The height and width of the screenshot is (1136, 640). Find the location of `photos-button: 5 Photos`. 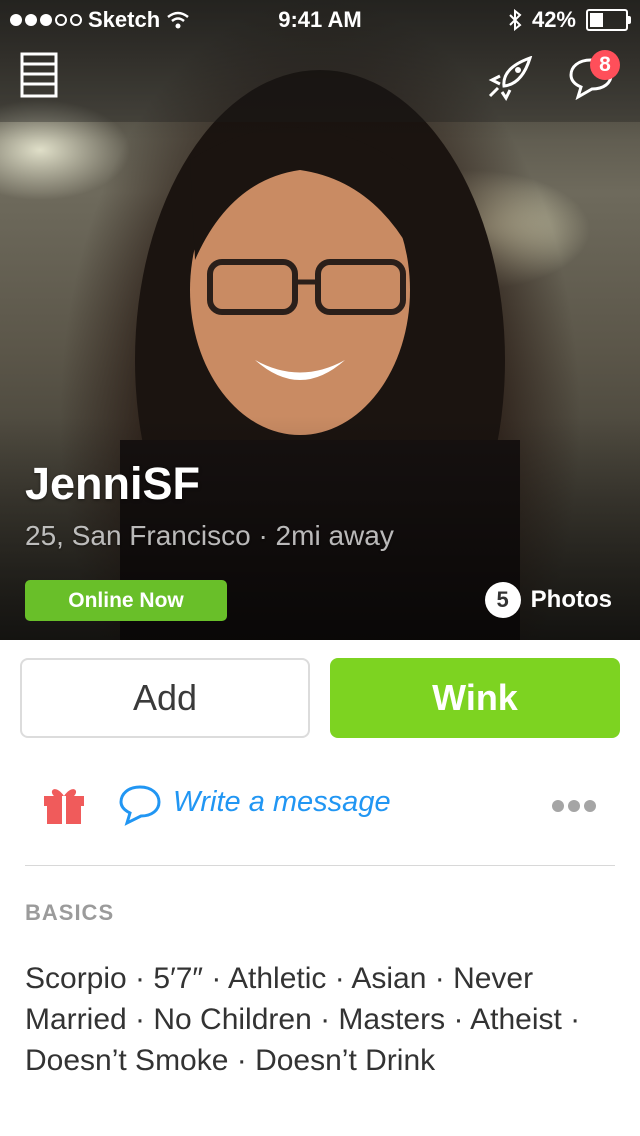

photos-button: 5 Photos is located at coordinates (548, 600).